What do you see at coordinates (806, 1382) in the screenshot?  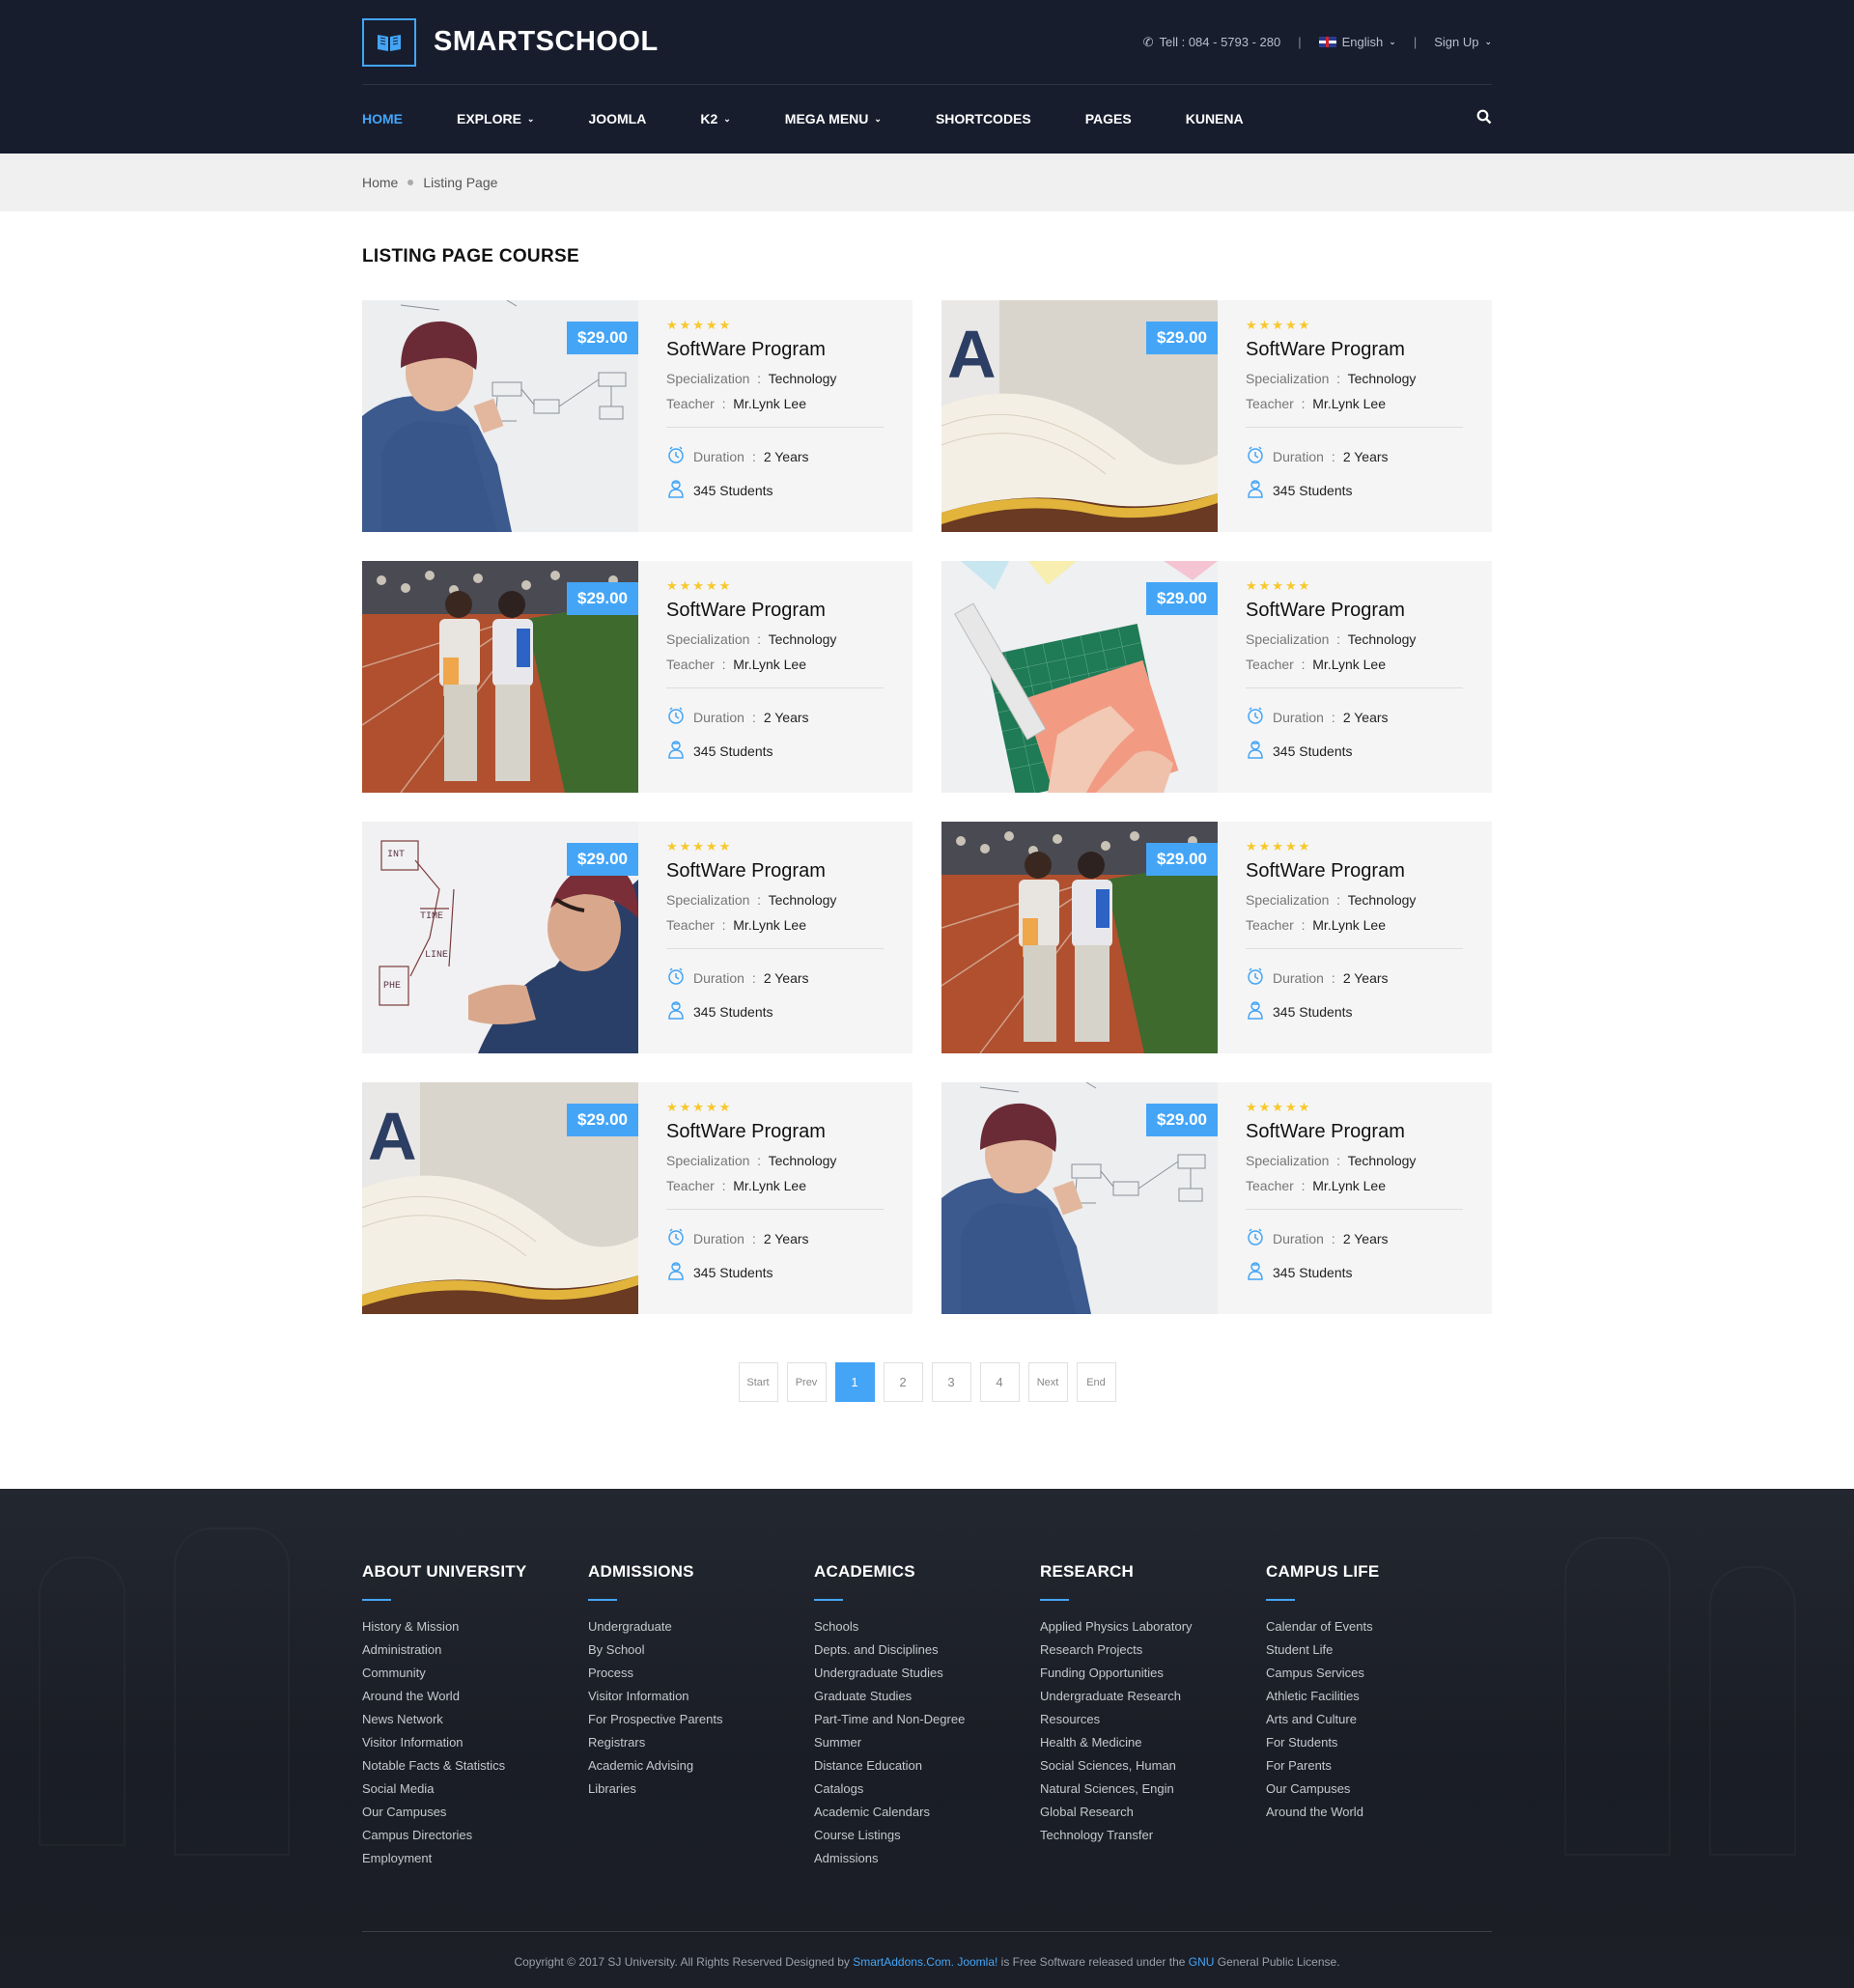 I see `page-button-prev: Prev` at bounding box center [806, 1382].